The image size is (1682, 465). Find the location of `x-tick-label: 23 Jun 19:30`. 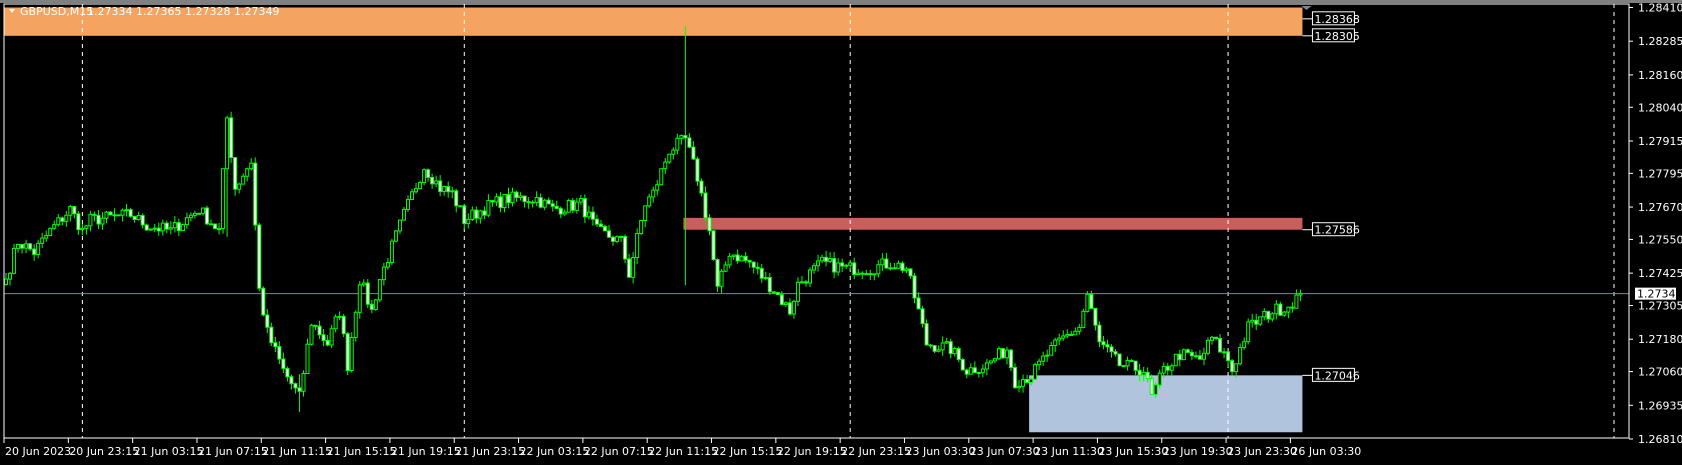

x-tick-label: 23 Jun 19:30 is located at coordinates (1198, 451).